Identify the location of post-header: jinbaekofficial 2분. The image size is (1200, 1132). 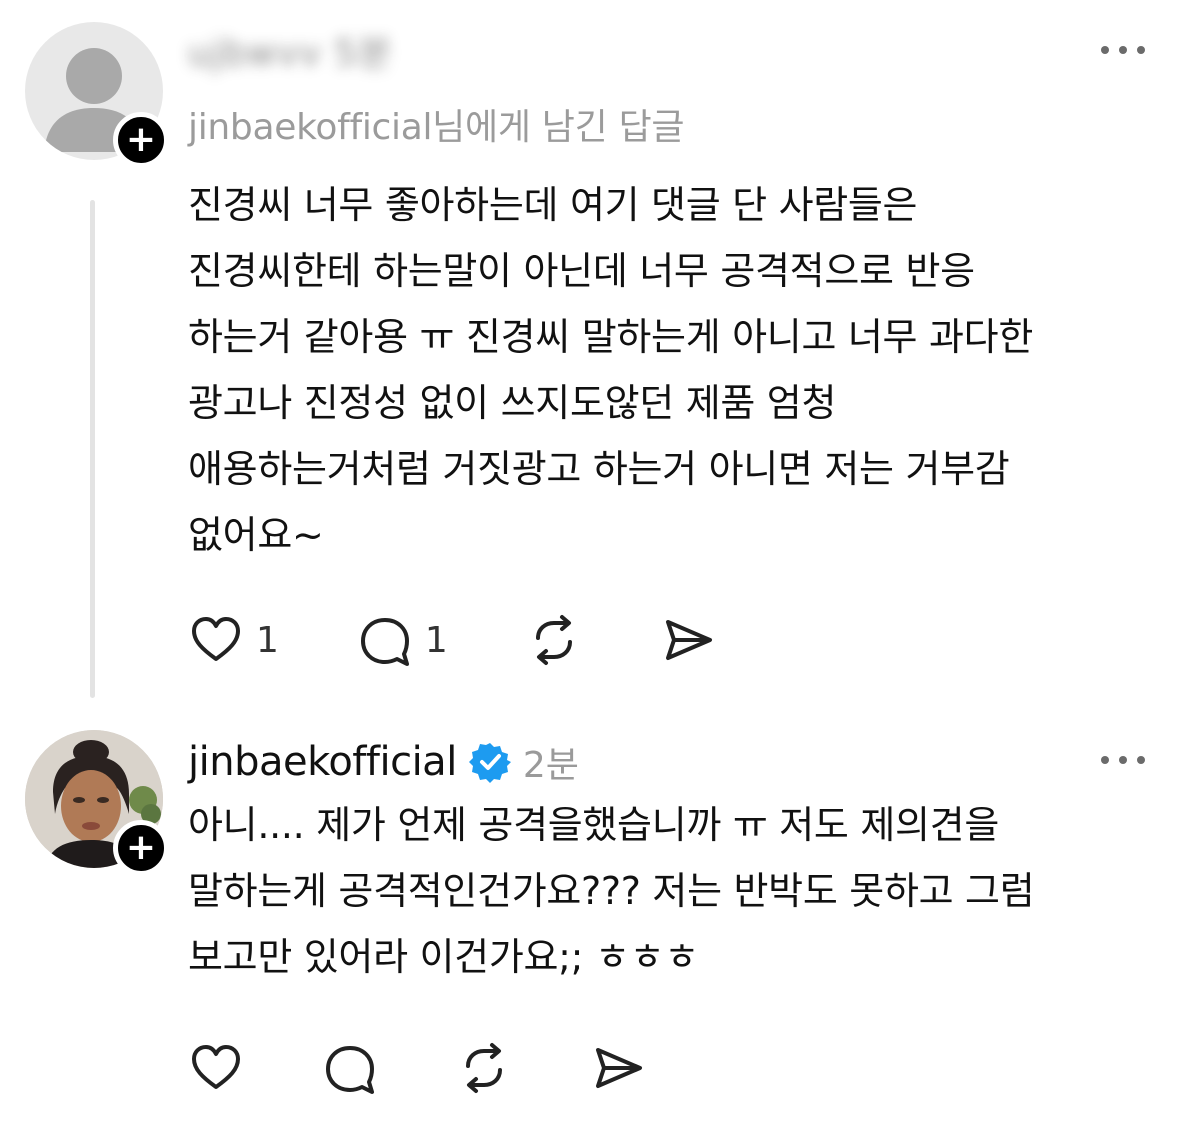
(383, 762).